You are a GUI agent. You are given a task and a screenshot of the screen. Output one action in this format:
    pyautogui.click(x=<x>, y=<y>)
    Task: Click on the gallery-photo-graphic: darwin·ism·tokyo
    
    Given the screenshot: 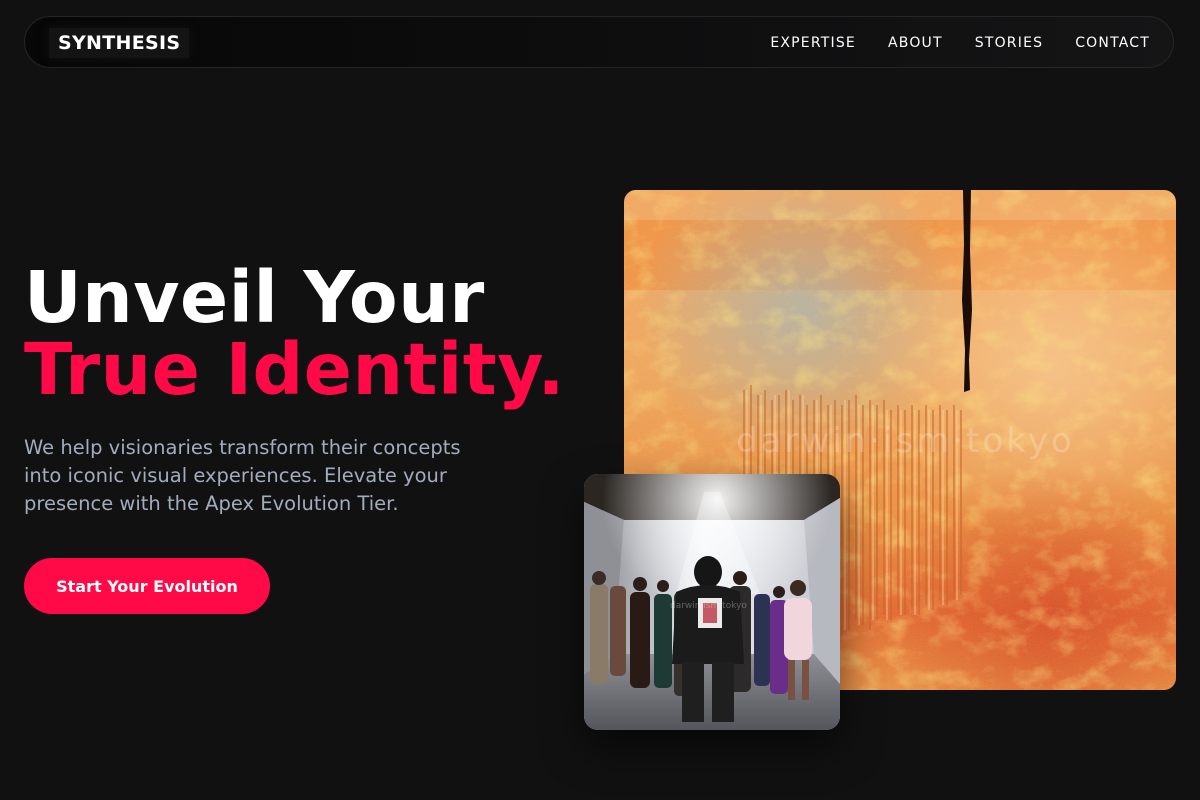 What is the action you would take?
    pyautogui.click(x=712, y=602)
    